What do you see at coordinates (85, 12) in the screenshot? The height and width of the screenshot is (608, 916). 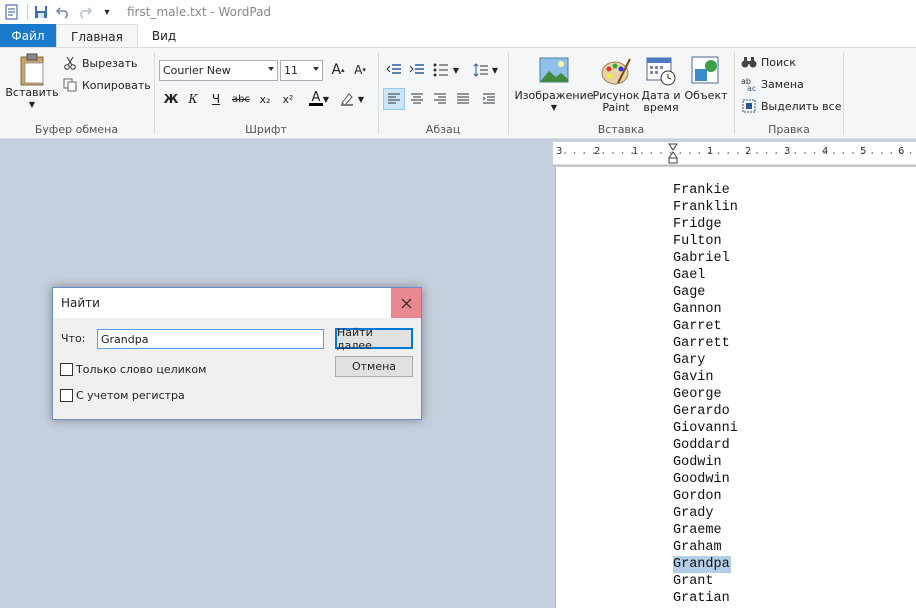 I see `redo-icon` at bounding box center [85, 12].